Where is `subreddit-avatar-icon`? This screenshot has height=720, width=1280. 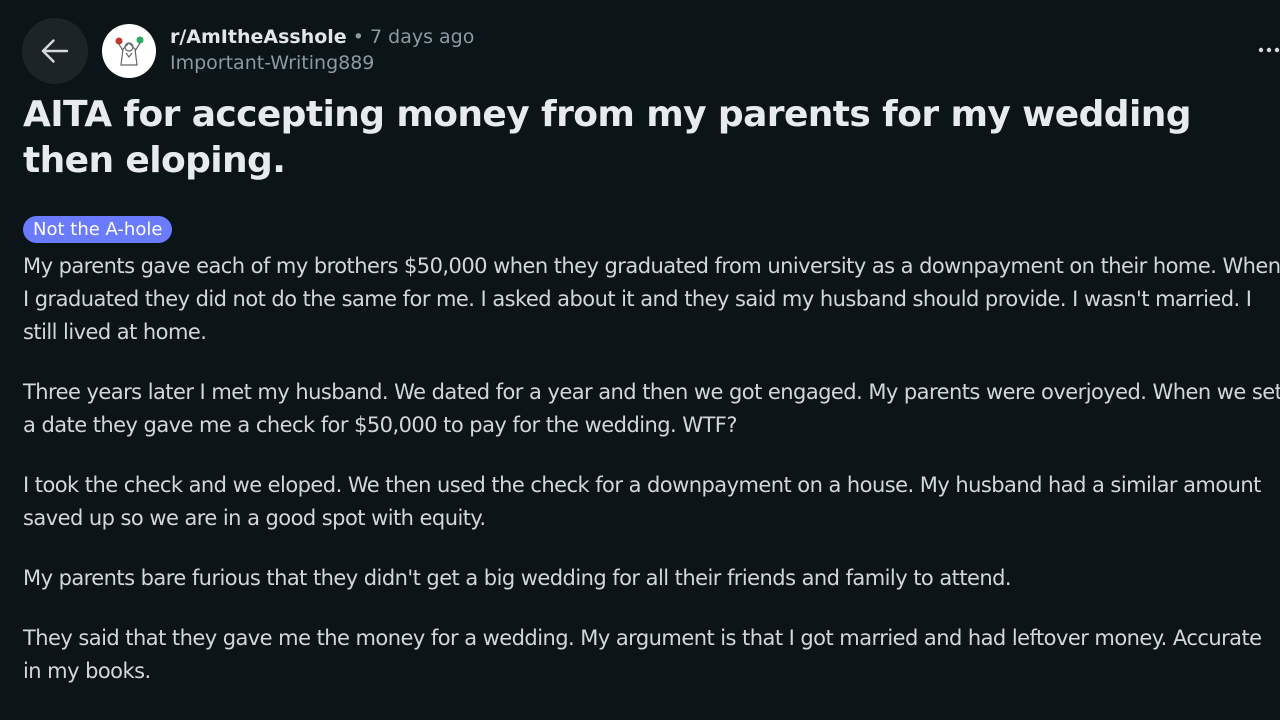
subreddit-avatar-icon is located at coordinates (129, 51).